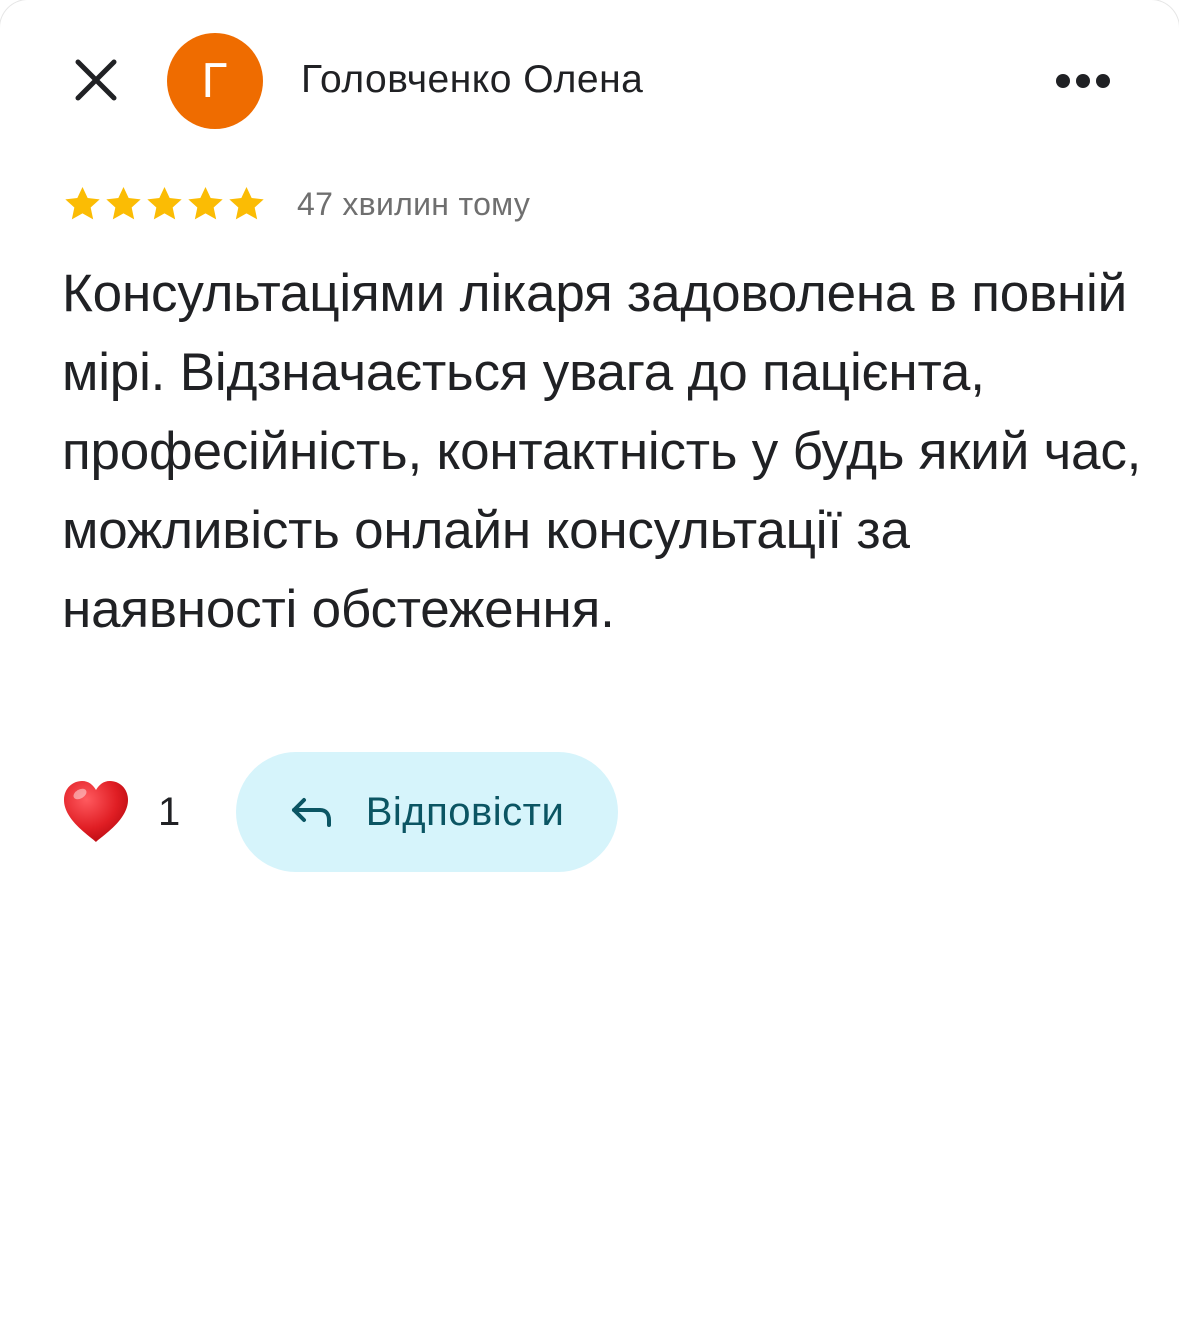  I want to click on reply-button: Відповісти, so click(427, 812).